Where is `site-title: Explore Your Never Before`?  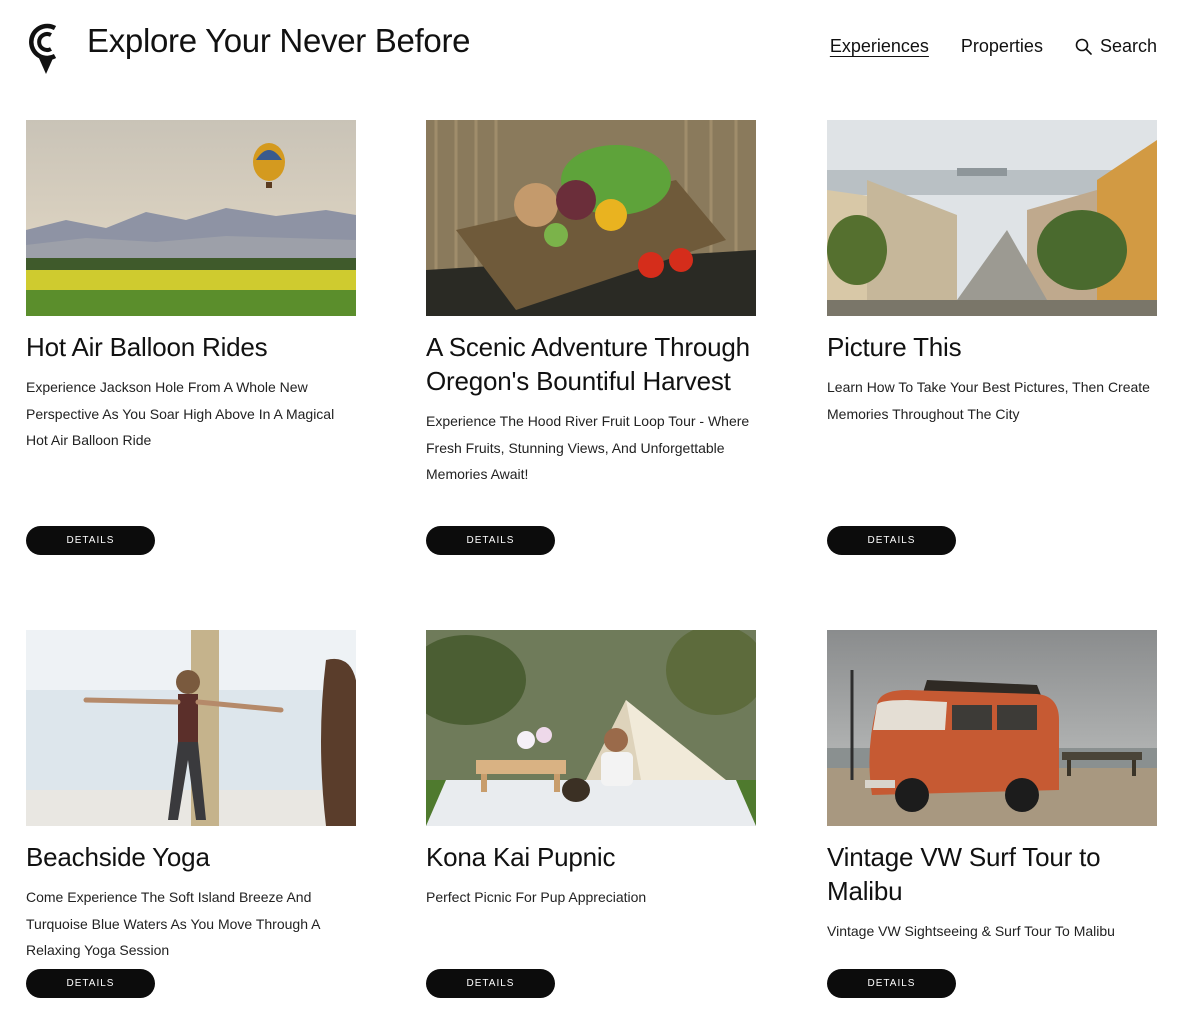 site-title: Explore Your Never Before is located at coordinates (279, 40).